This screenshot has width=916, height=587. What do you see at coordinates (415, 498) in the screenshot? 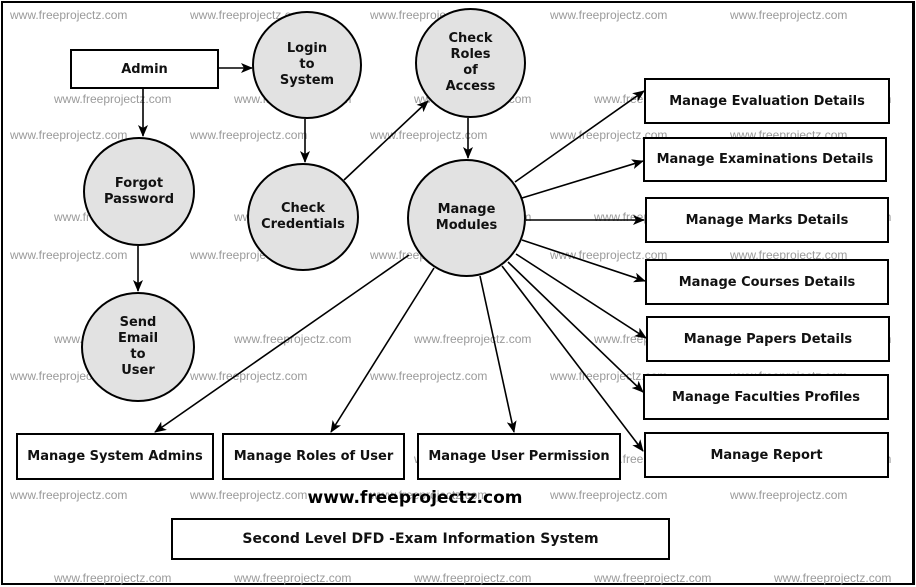
I see `site-label: www.freeprojectz.com` at bounding box center [415, 498].